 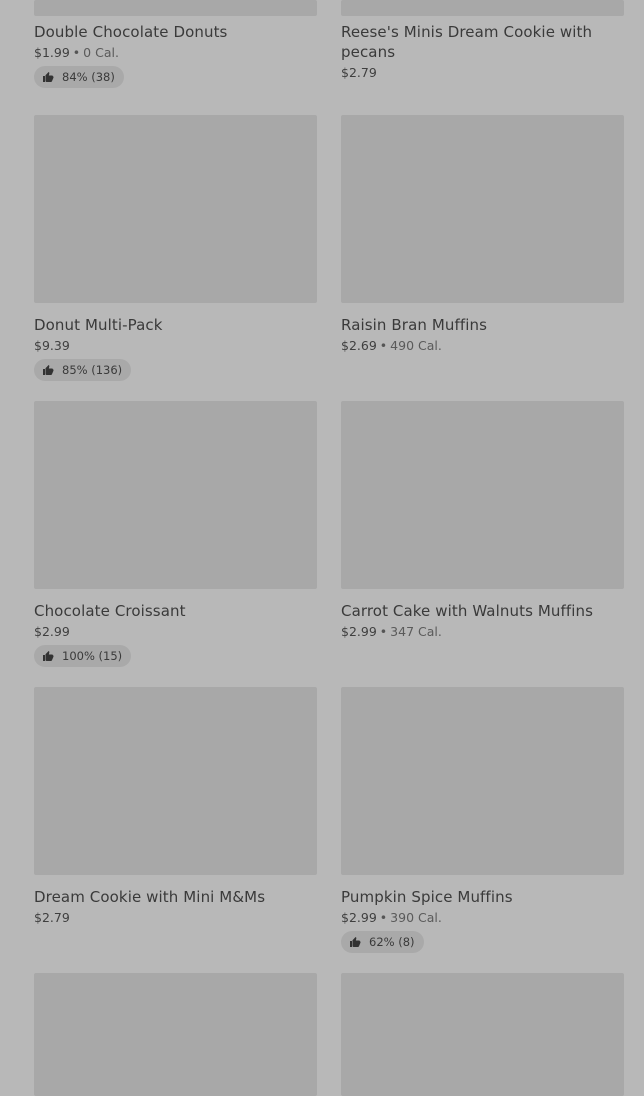 I want to click on product-name: Carrot Cake with Walnuts Muffins, so click(x=467, y=611).